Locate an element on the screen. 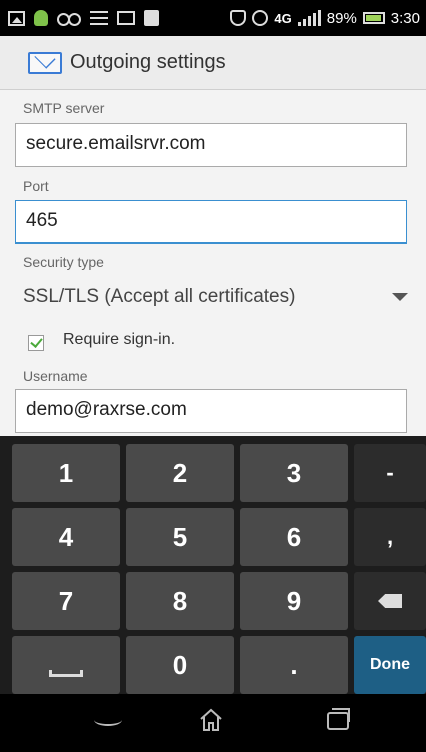 This screenshot has height=752, width=426. dropdown-caret-icon is located at coordinates (400, 297).